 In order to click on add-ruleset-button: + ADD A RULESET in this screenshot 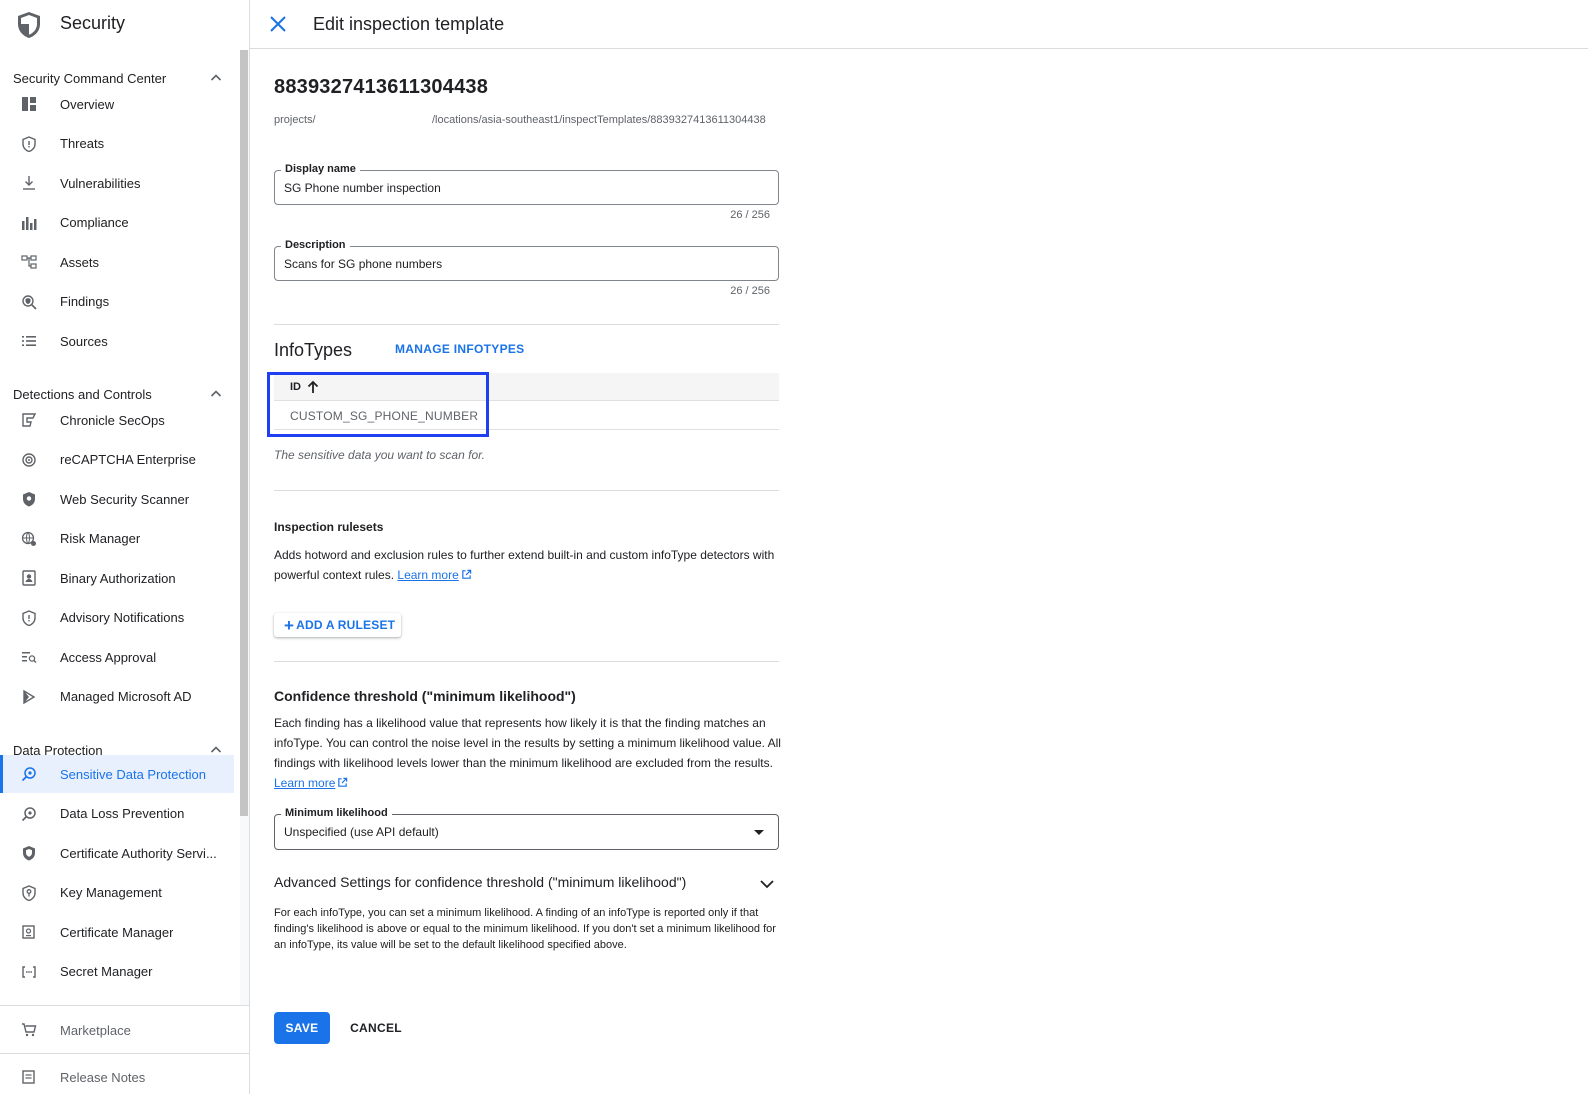, I will do `click(337, 625)`.